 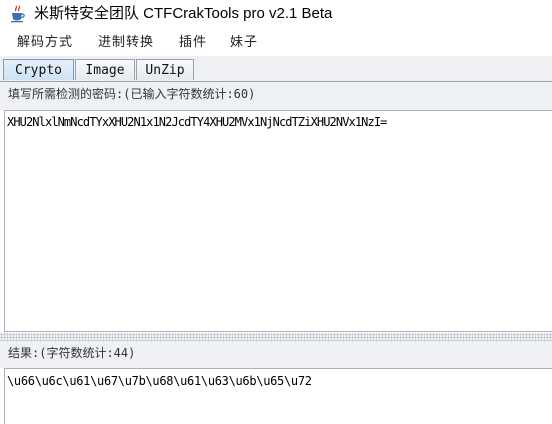 I want to click on tab-image: Image, so click(x=105, y=69).